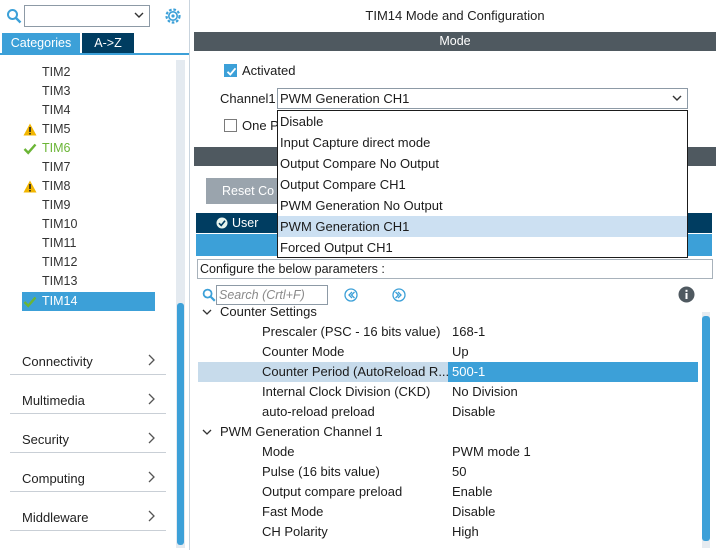 The image size is (716, 550). What do you see at coordinates (88, 400) in the screenshot?
I see `category-multimedia: Multimedia` at bounding box center [88, 400].